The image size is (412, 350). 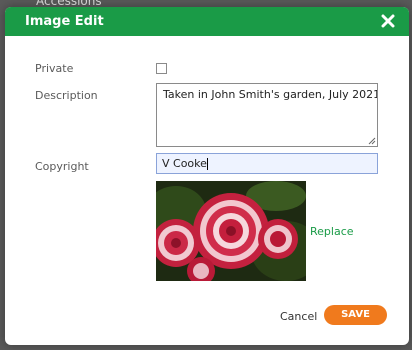 I want to click on private-checkbox, so click(x=161, y=68).